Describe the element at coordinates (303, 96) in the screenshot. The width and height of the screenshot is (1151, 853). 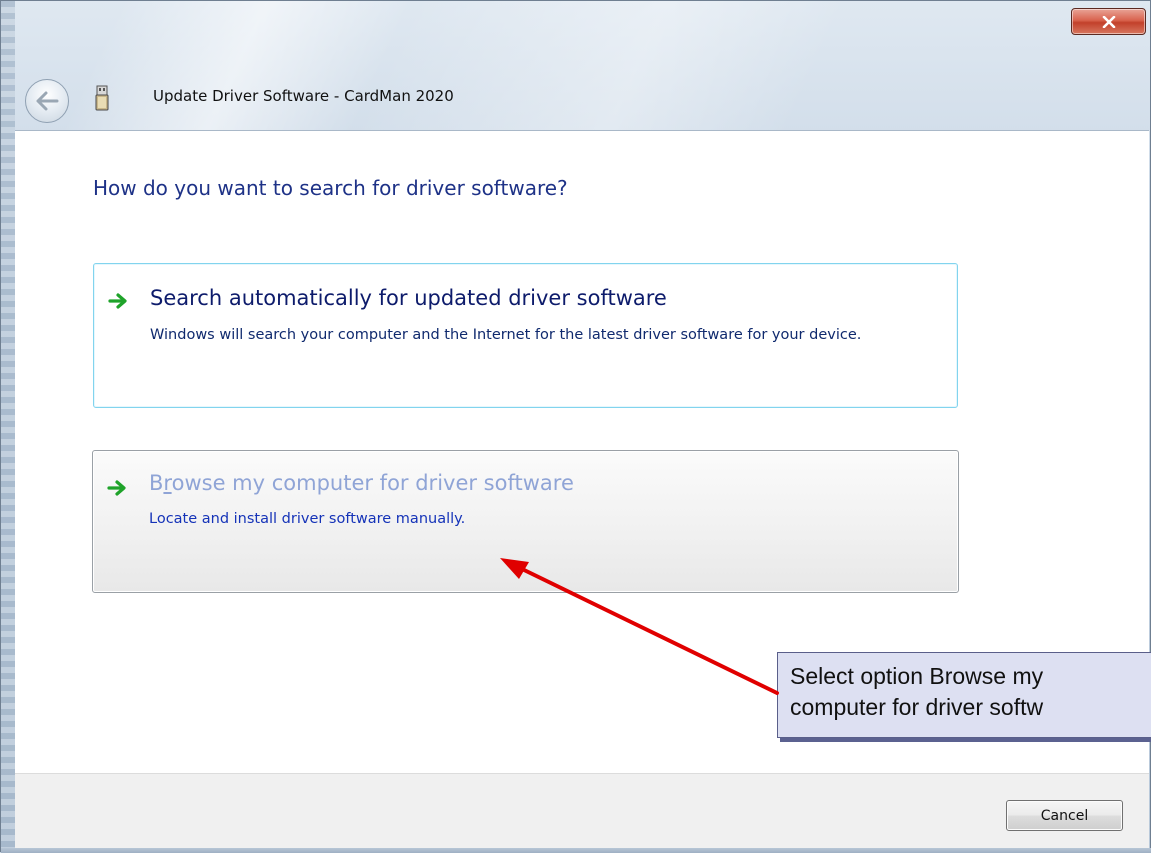
I see `window-title: Update Driver Software - CardMan 2020` at that location.